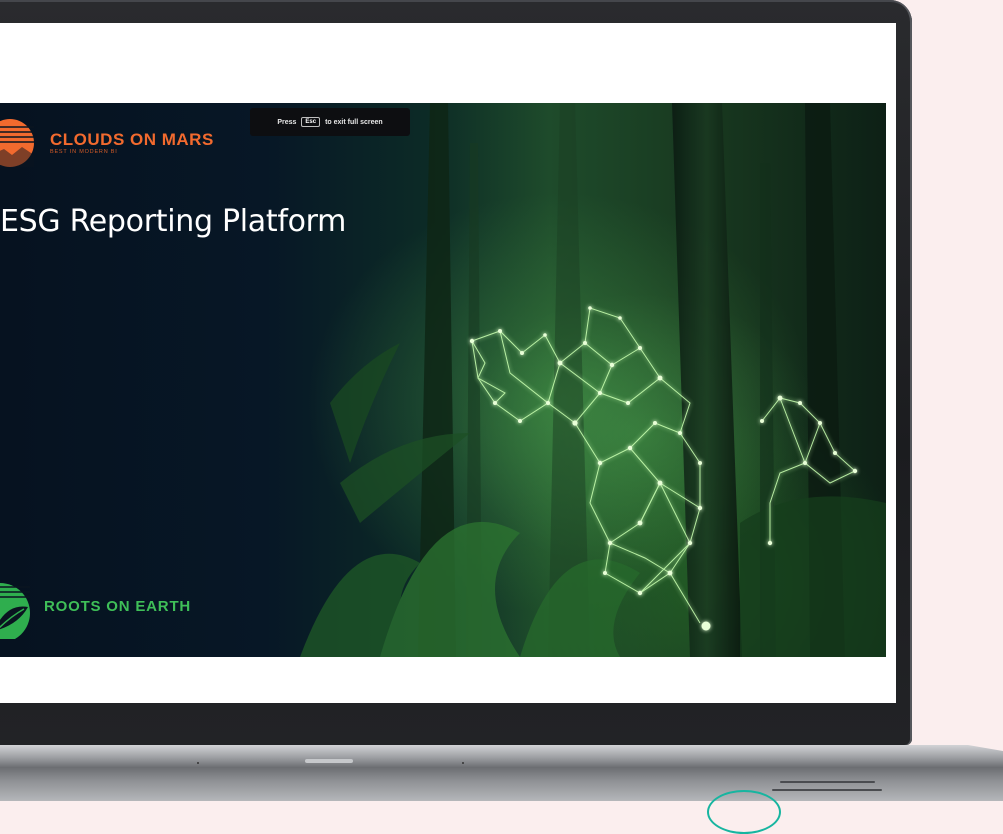  Describe the element at coordinates (744, 812) in the screenshot. I see `highlight-ring` at that location.